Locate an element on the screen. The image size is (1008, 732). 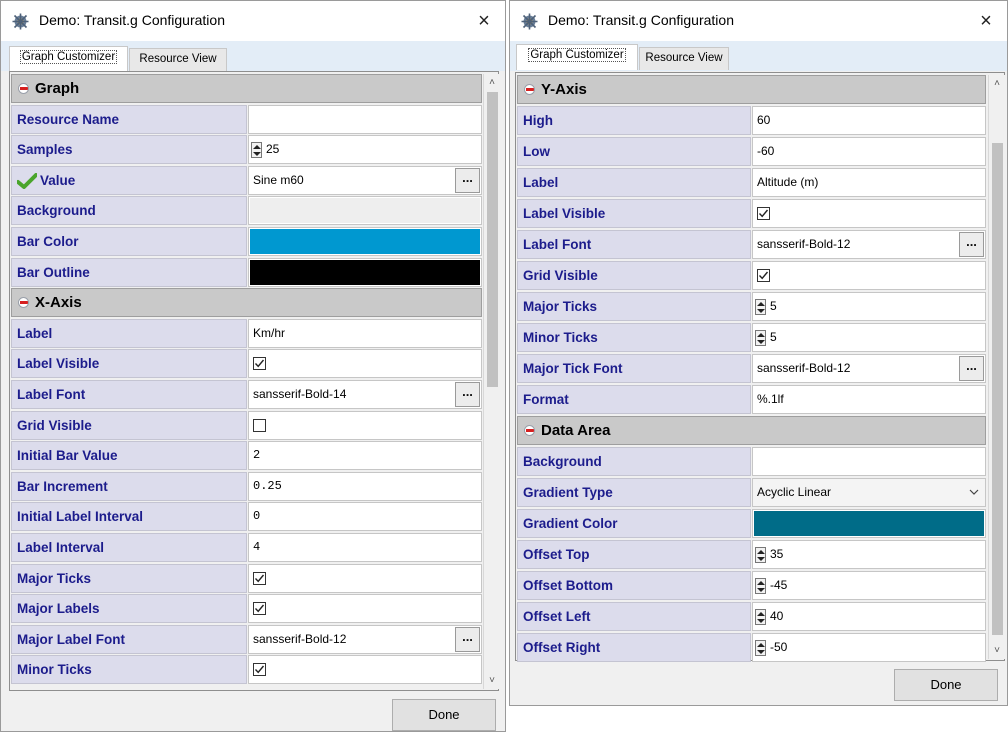
section-header-y-axis: Y-Axis is located at coordinates (751, 89).